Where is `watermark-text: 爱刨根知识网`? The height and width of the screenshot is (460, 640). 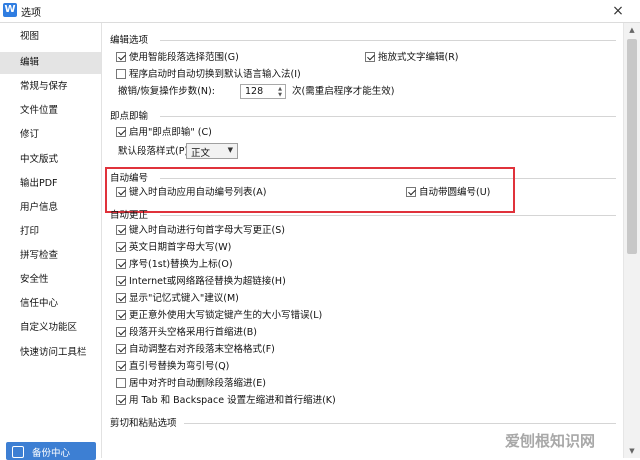
watermark-text: 爱刨根知识网 is located at coordinates (550, 441).